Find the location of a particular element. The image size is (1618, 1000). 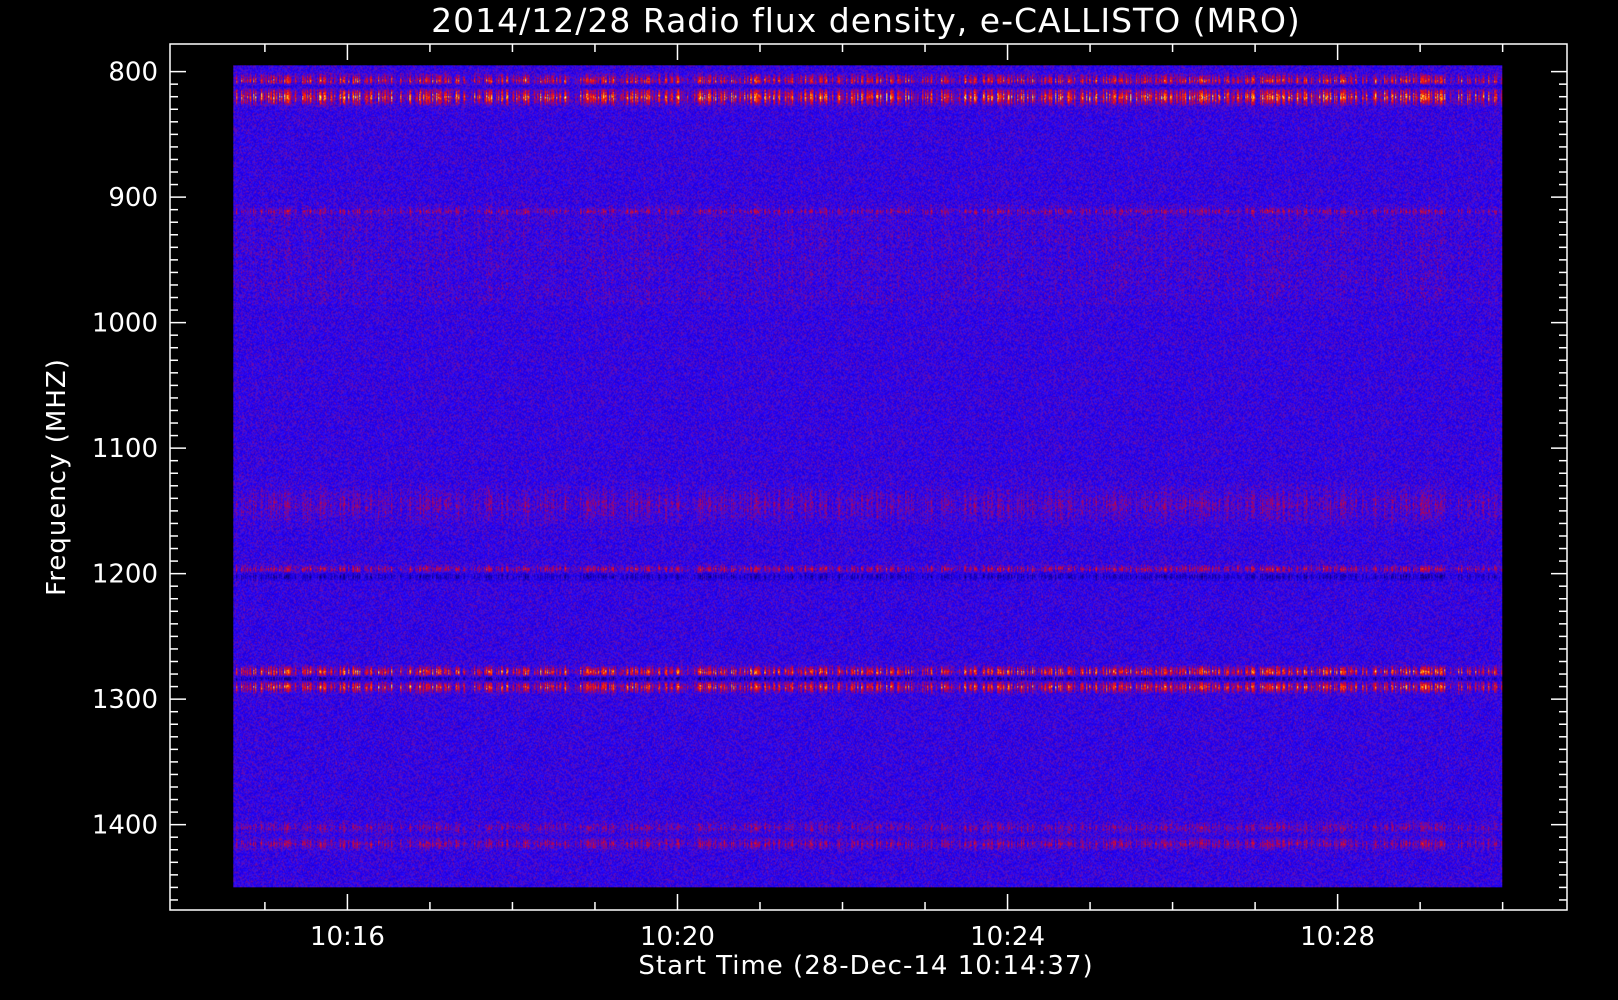

y-axis-label: Frequency (MHZ) is located at coordinates (57, 477).